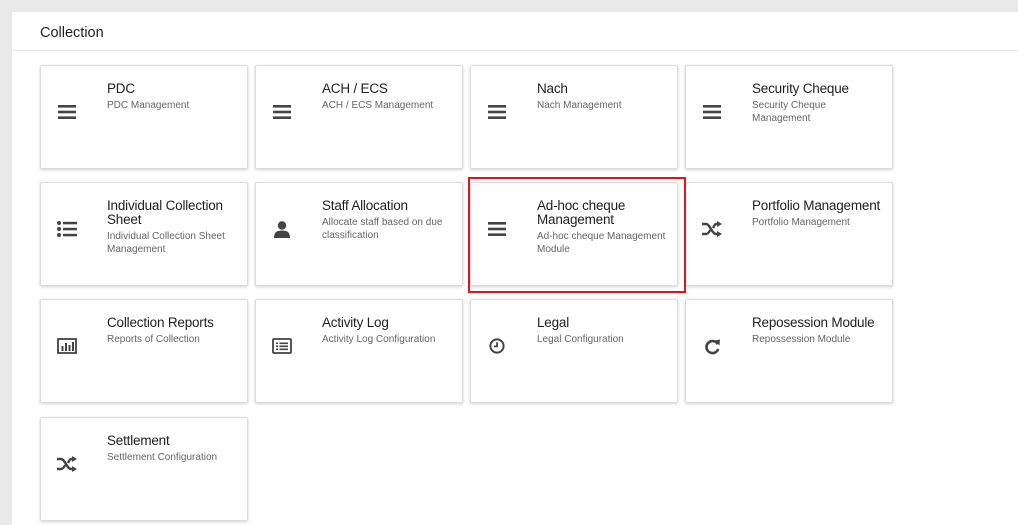 The width and height of the screenshot is (1018, 525). I want to click on card-title: Collection Reports, so click(160, 322).